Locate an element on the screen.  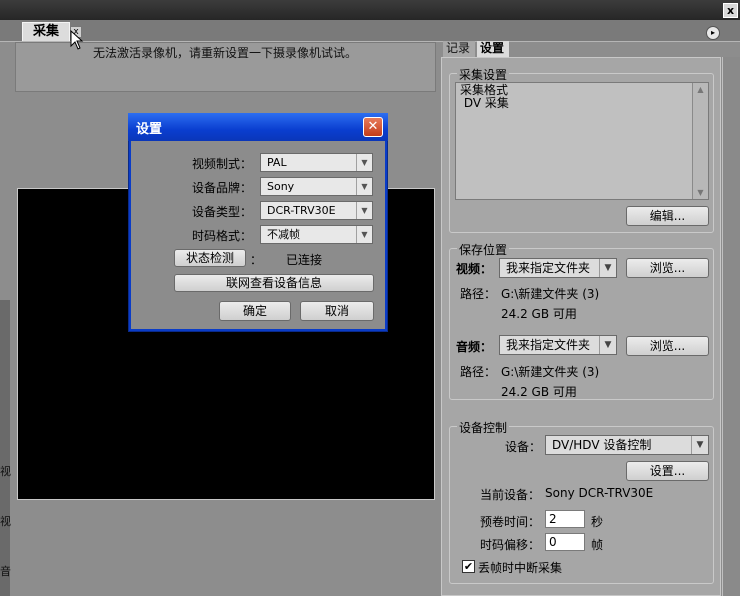
video-label: 视频： is located at coordinates (474, 269).